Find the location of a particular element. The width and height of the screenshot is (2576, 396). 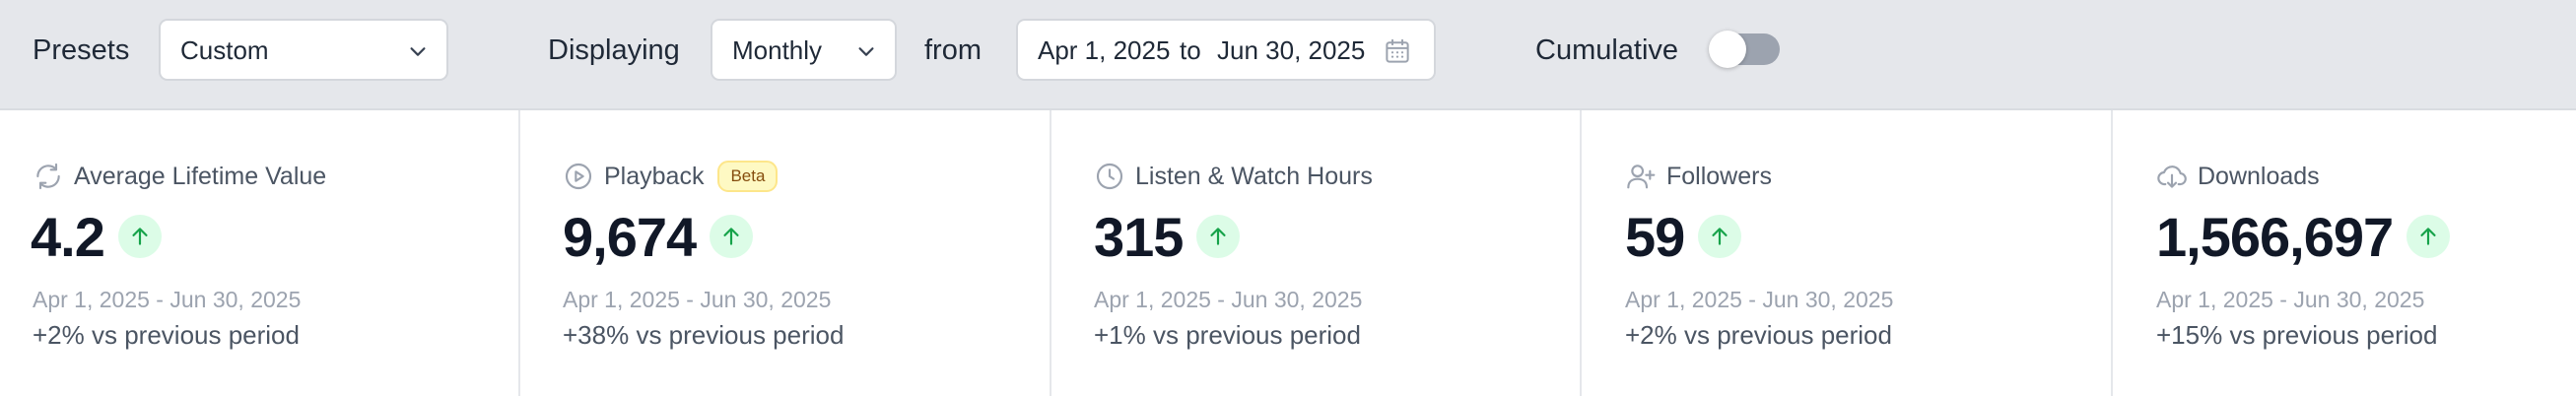

metric-value: 9,674 is located at coordinates (630, 236).